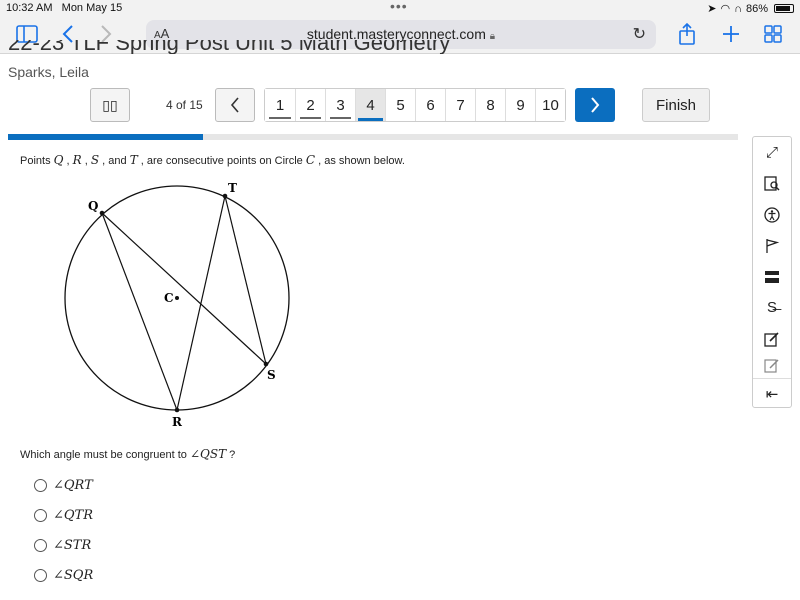 Image resolution: width=800 pixels, height=600 pixels. I want to click on battery-icon, so click(784, 8).